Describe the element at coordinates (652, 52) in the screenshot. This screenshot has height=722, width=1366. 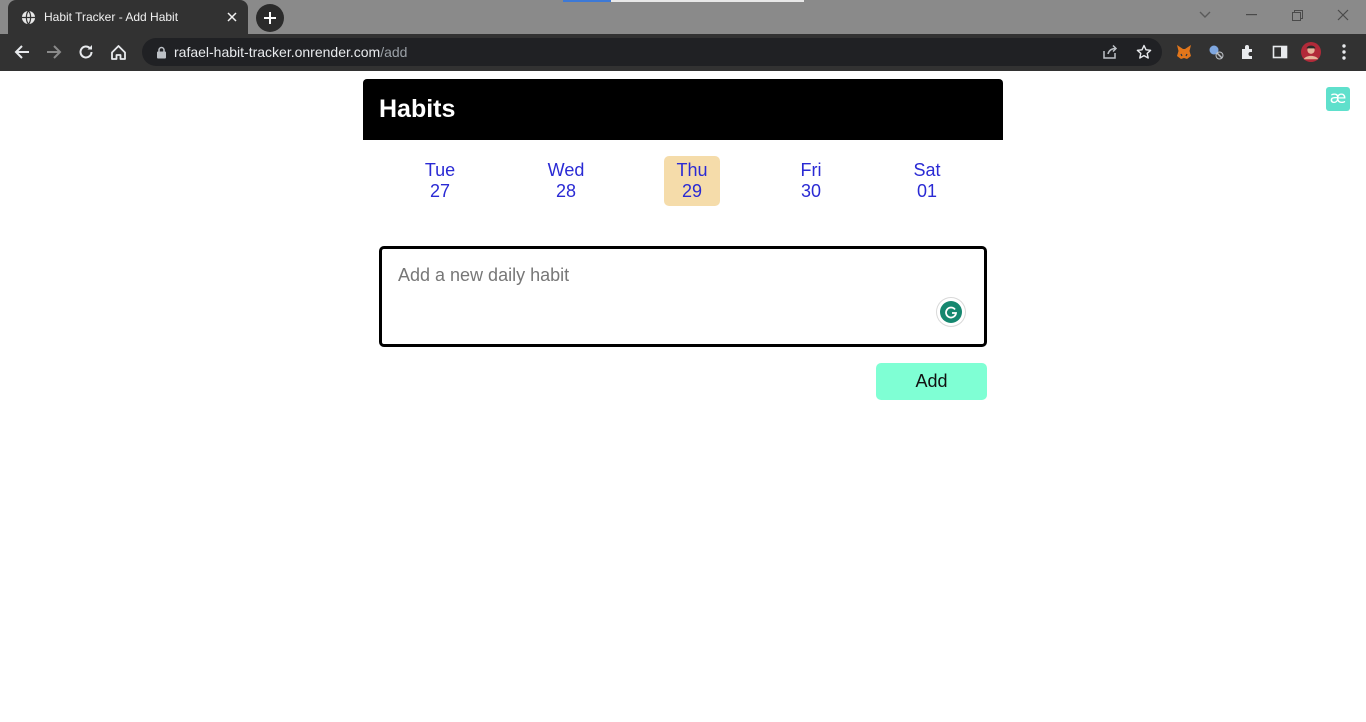
I see `address-bar: rafael-habit-tracker.onrender.com/add` at that location.